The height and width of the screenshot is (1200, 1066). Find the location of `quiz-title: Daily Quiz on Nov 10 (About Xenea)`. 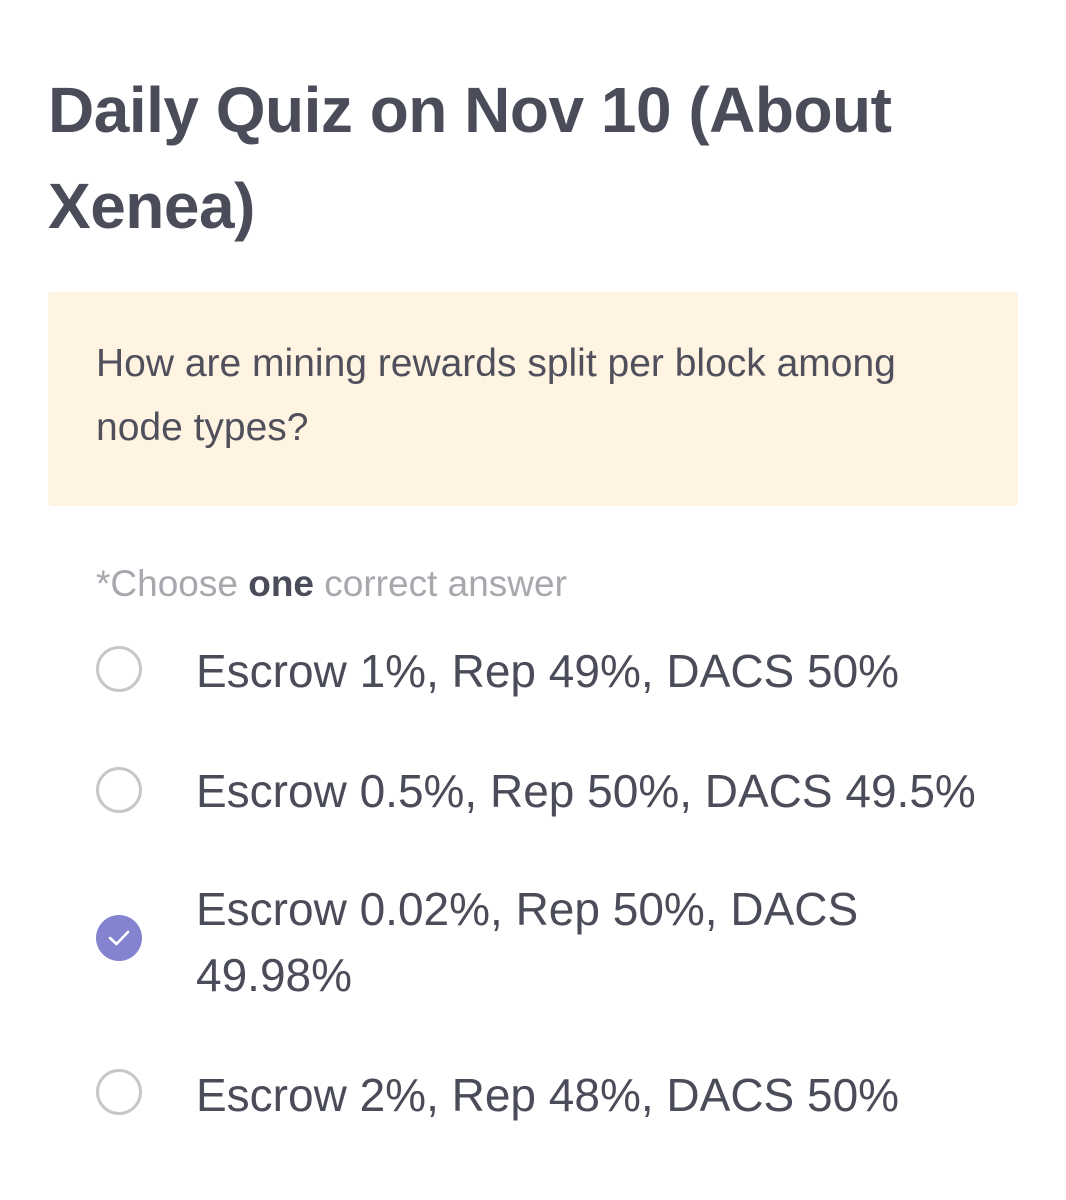

quiz-title: Daily Quiz on Nov 10 (About Xenea) is located at coordinates (470, 158).